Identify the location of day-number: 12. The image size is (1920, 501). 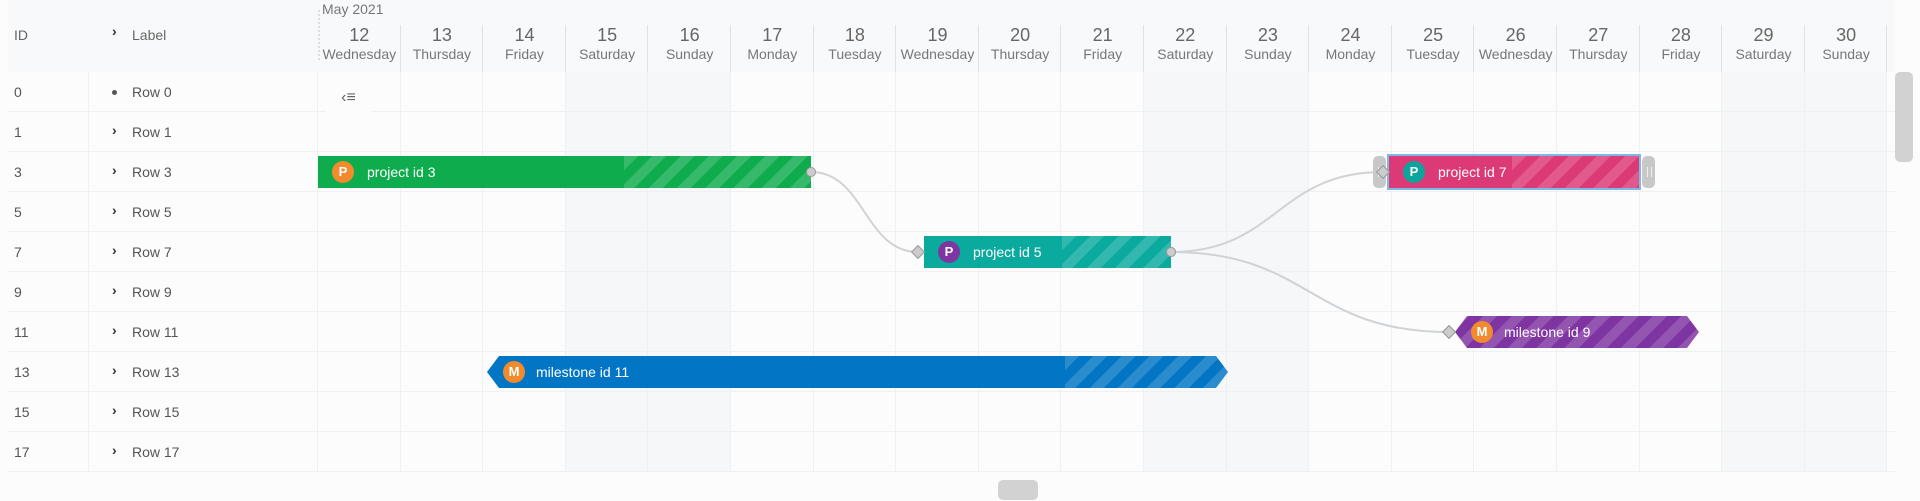
(359, 35).